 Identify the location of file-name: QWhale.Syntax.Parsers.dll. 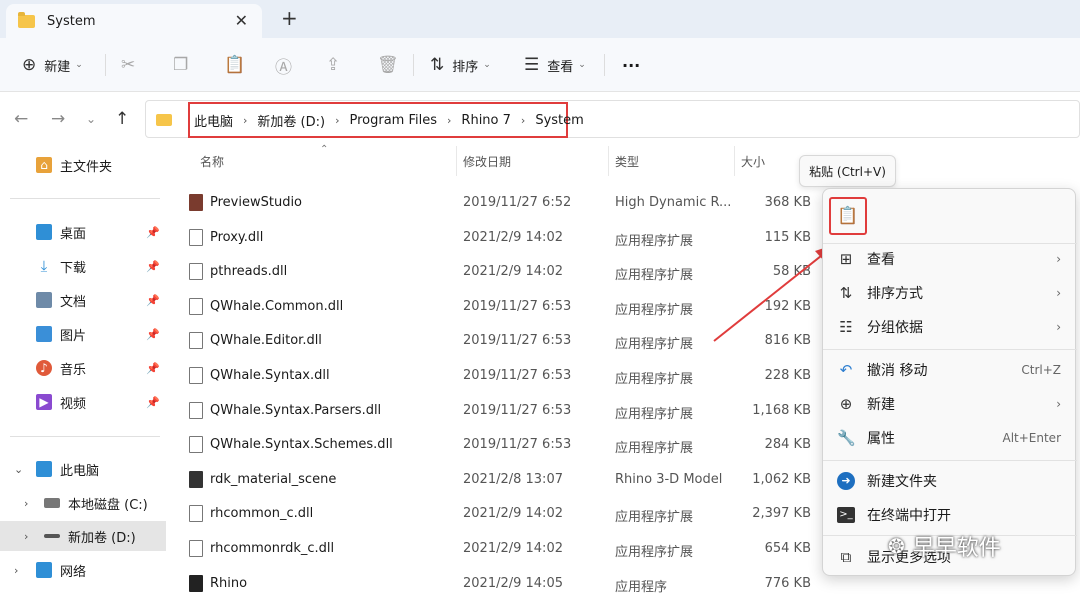
(296, 410).